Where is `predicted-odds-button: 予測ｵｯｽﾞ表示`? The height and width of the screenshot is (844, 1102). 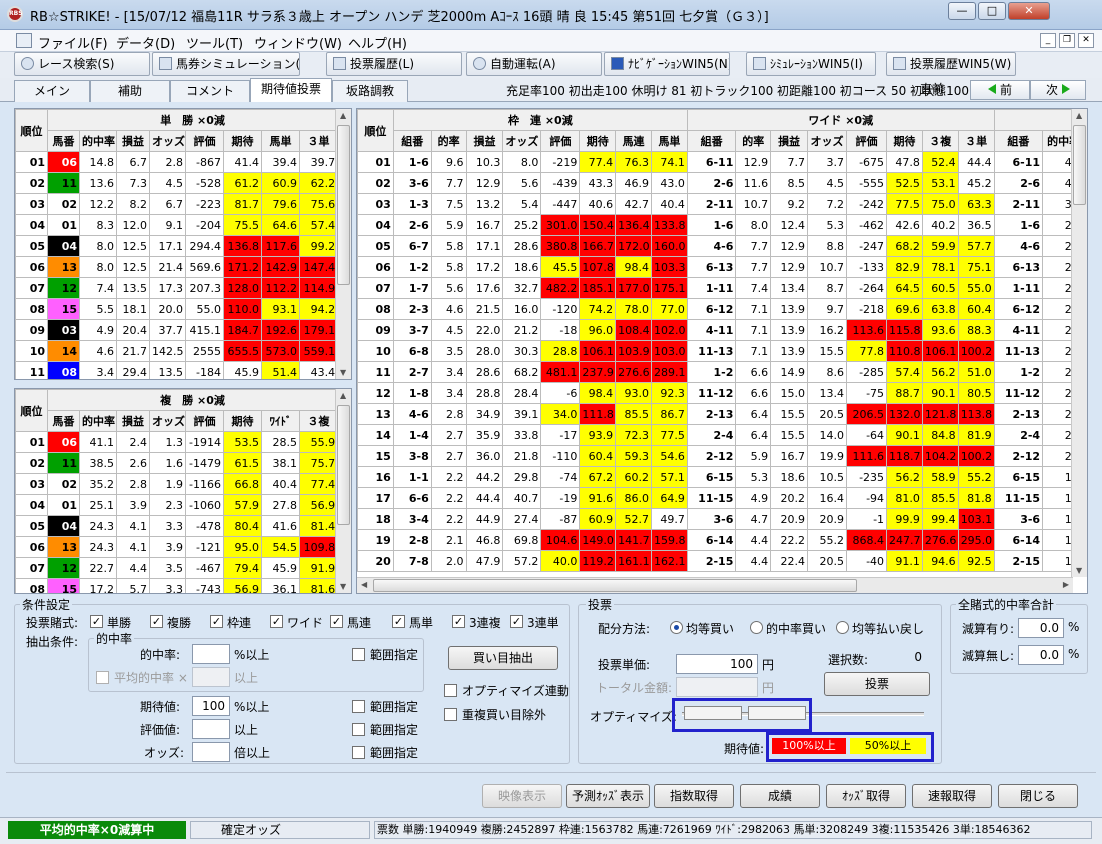 predicted-odds-button: 予測ｵｯｽﾞ表示 is located at coordinates (608, 796).